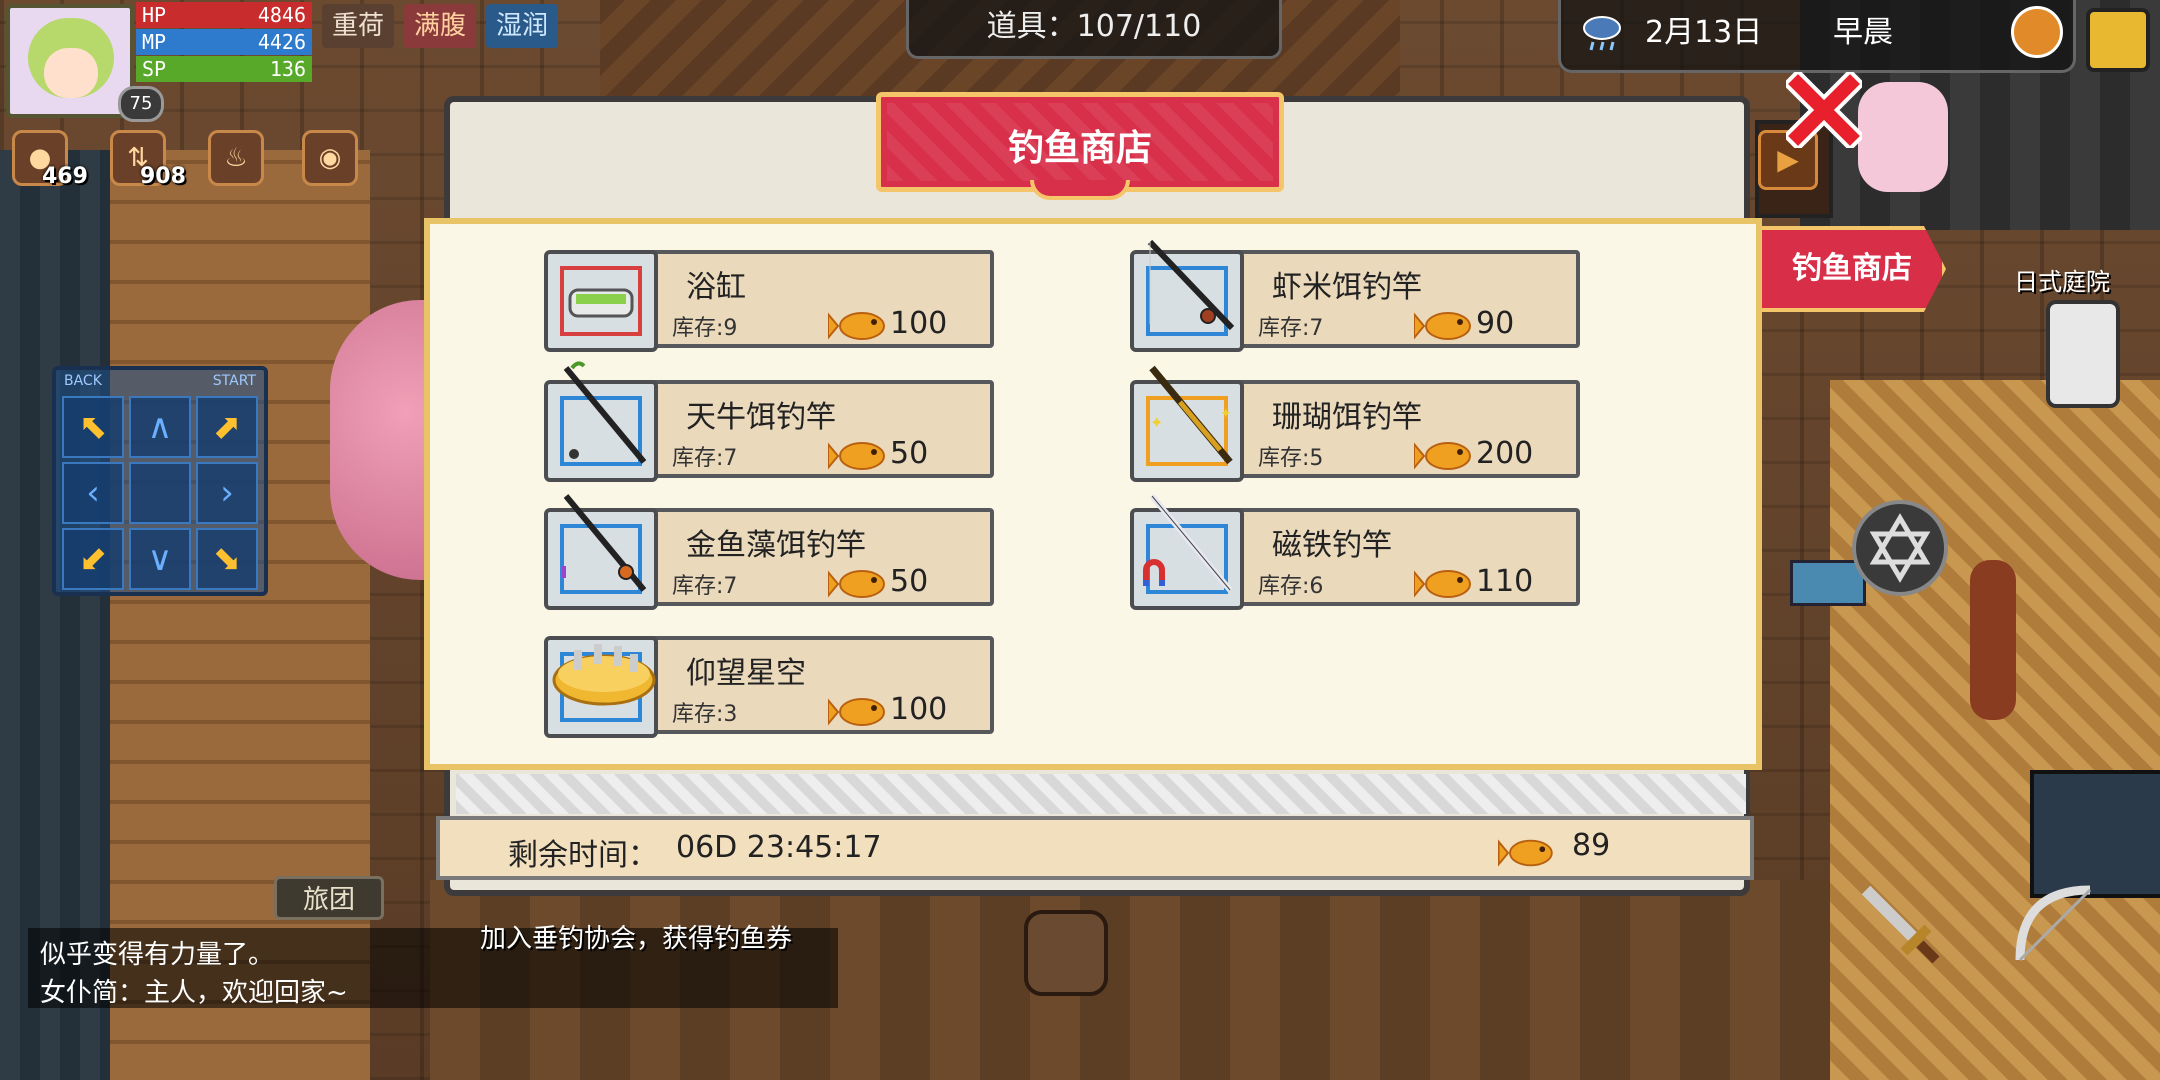  Describe the element at coordinates (2083, 354) in the screenshot. I see `phone-icon` at that location.